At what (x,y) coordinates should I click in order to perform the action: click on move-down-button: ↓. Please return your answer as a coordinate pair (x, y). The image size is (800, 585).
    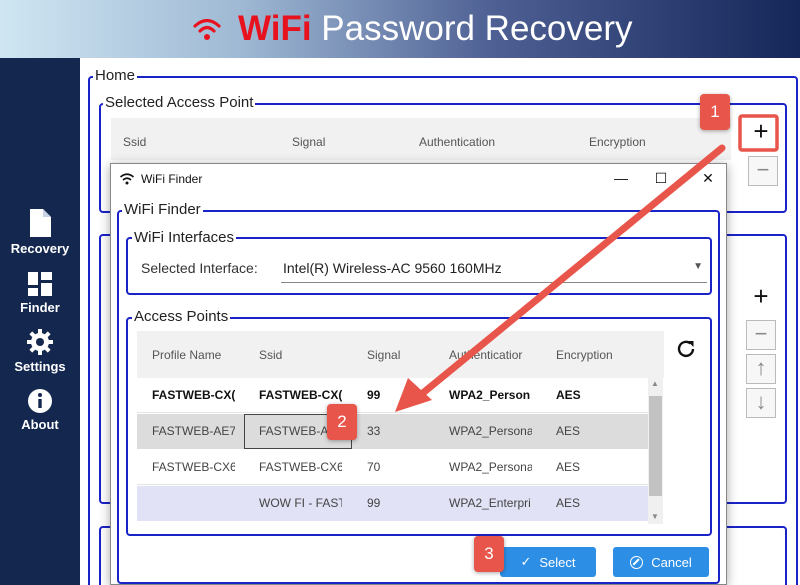
    Looking at the image, I should click on (761, 403).